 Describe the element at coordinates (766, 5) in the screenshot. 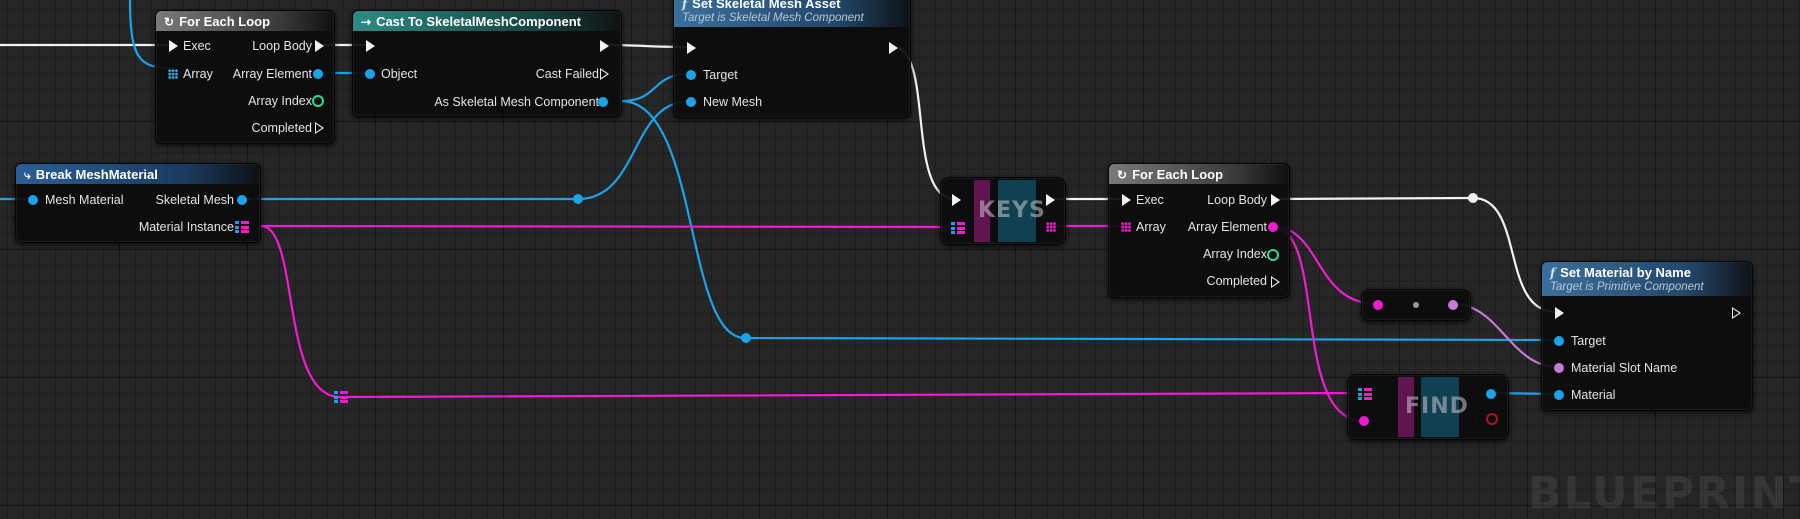

I see `node-title: Set Skeletal Mesh Asset` at that location.